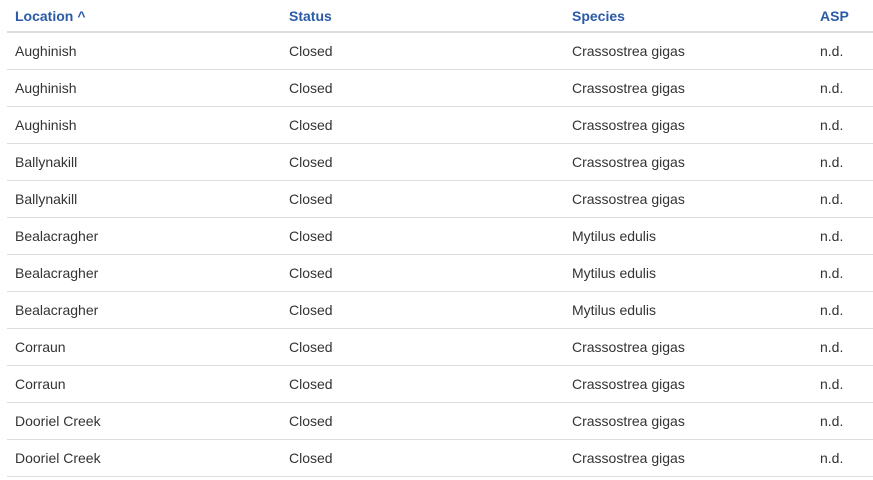 Image resolution: width=873 pixels, height=480 pixels. What do you see at coordinates (81, 15) in the screenshot?
I see `sort-ascending-indicator: ^` at bounding box center [81, 15].